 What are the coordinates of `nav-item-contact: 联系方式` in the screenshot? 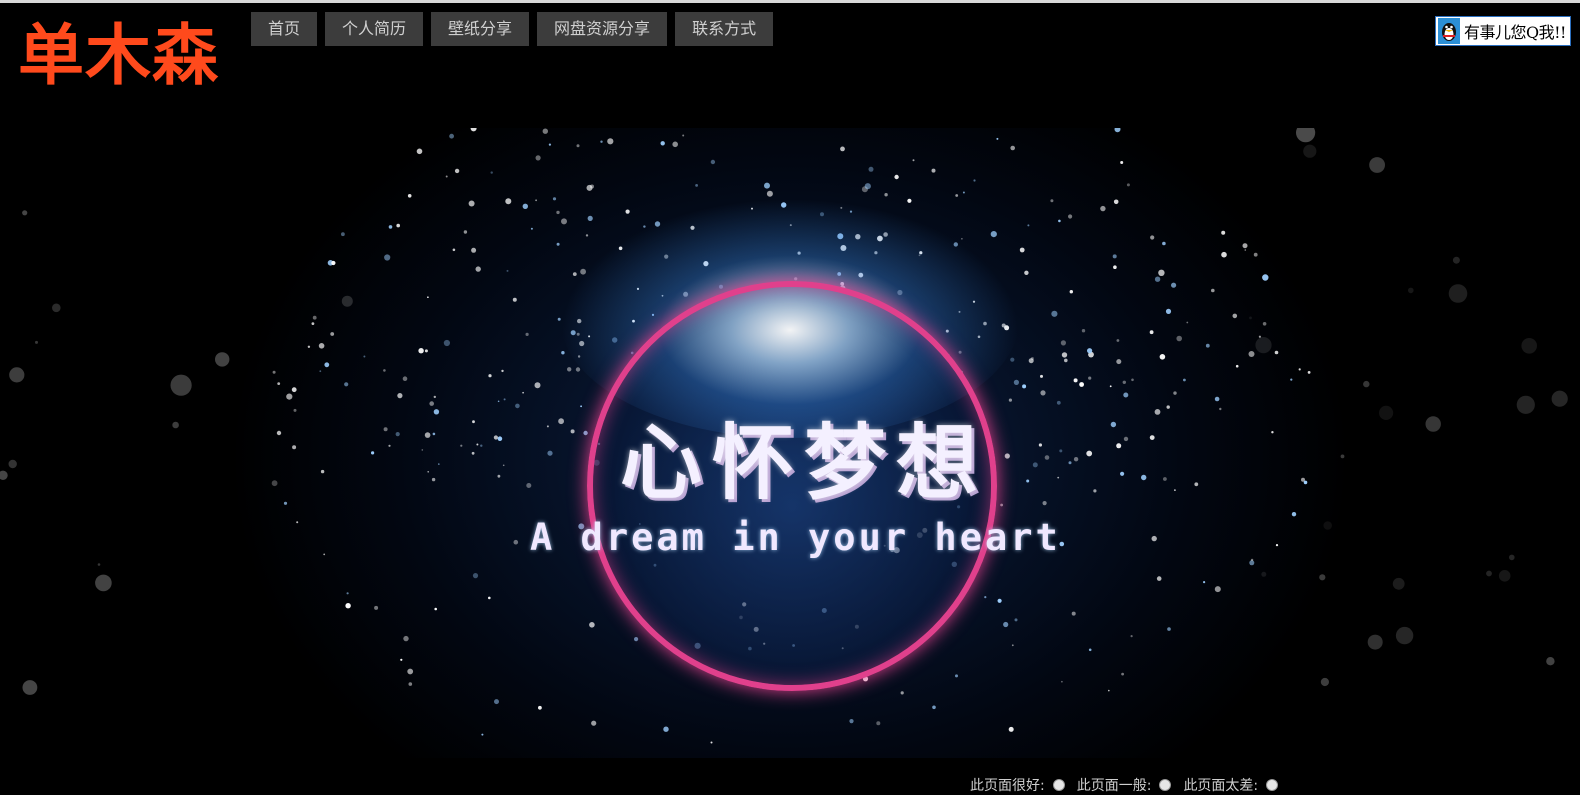 It's located at (724, 29).